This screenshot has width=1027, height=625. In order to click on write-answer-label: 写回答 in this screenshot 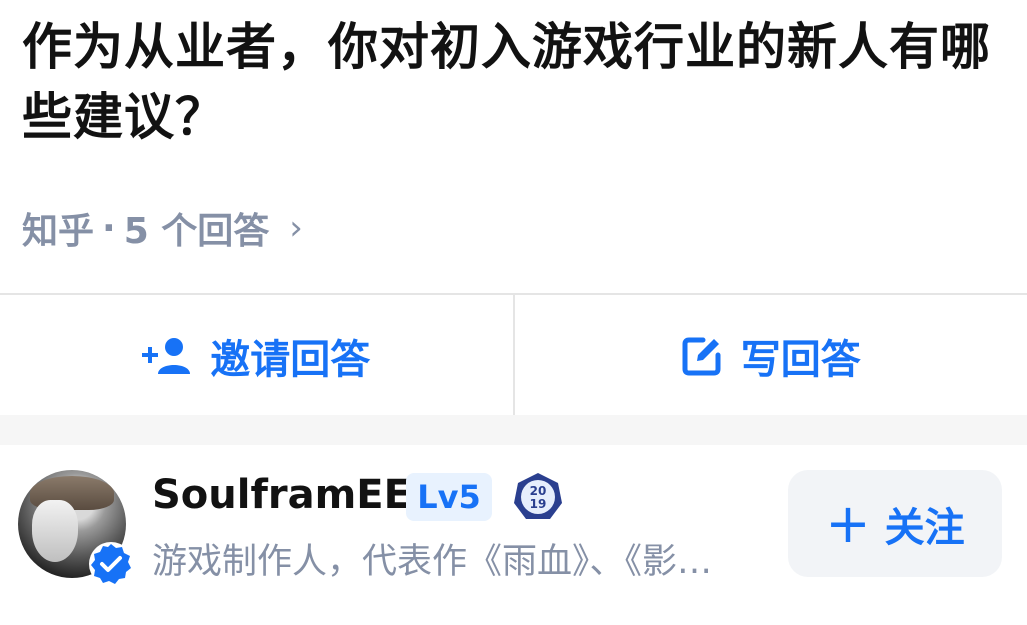, I will do `click(800, 359)`.